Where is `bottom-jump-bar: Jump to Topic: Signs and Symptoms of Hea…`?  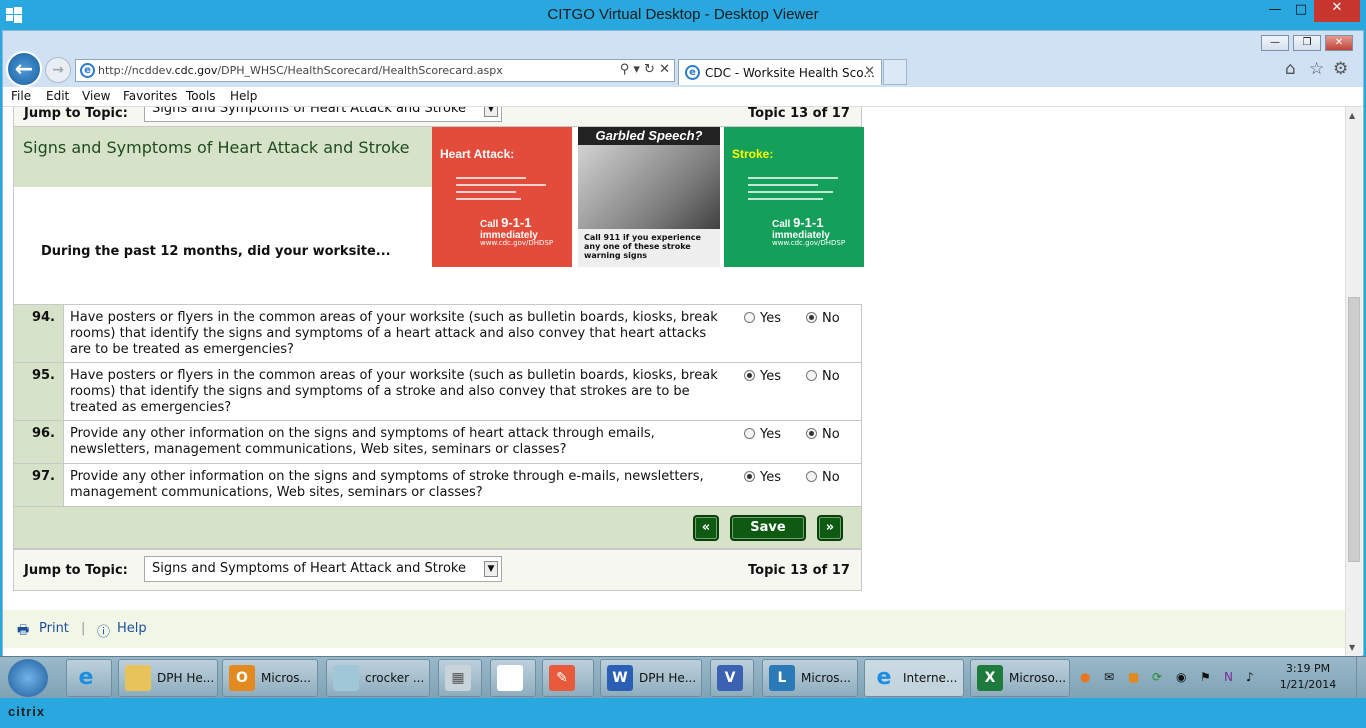
bottom-jump-bar: Jump to Topic: Signs and Symptoms of Hea… is located at coordinates (437, 570).